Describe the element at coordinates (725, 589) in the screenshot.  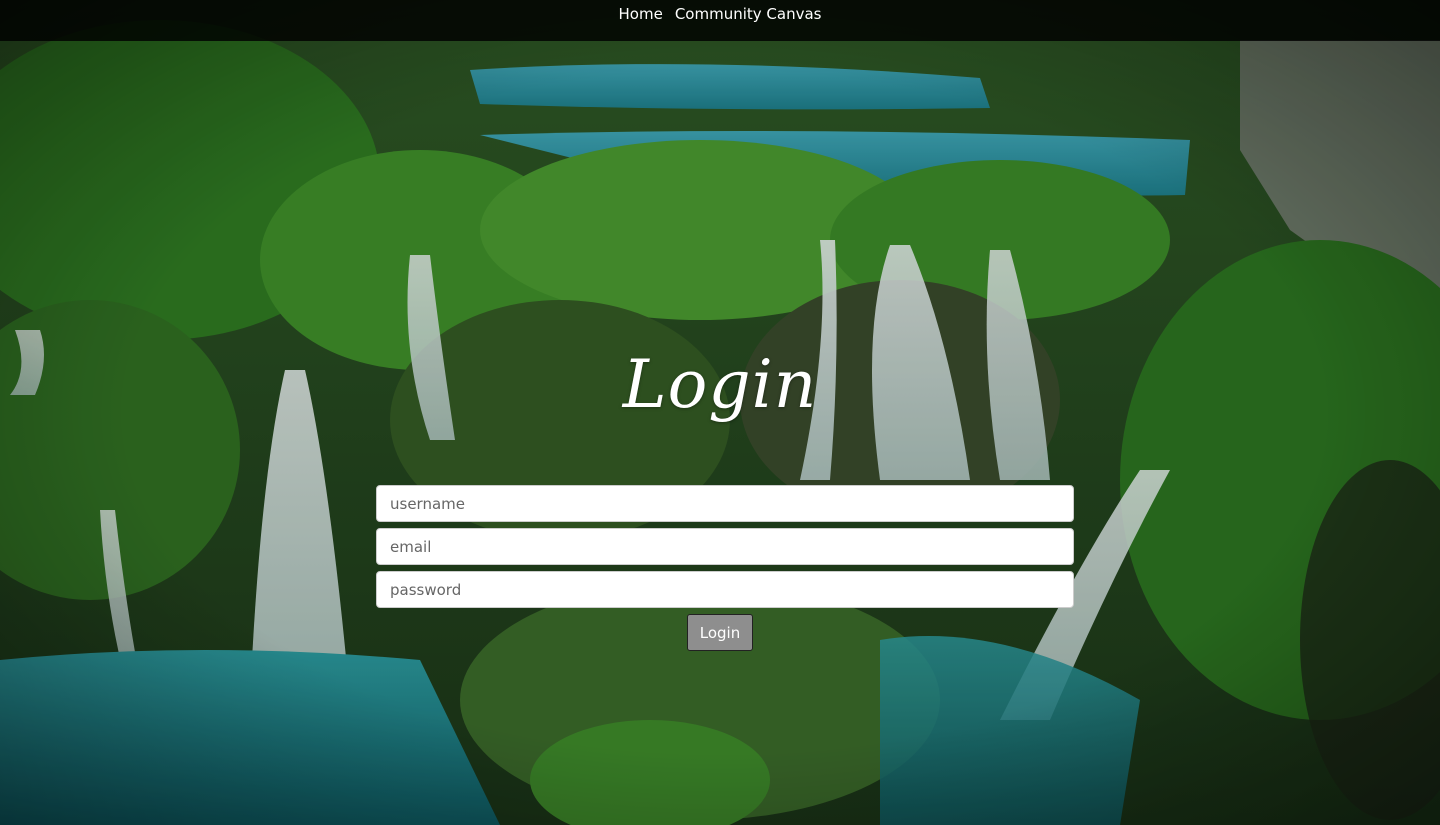
I see `password-input` at that location.